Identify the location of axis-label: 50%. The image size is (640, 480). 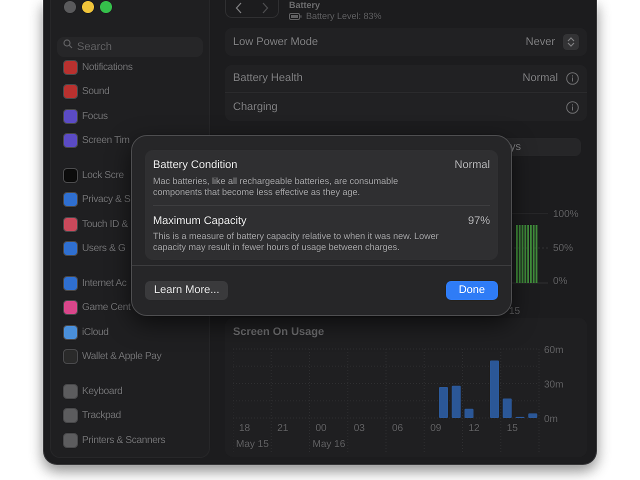
(563, 249).